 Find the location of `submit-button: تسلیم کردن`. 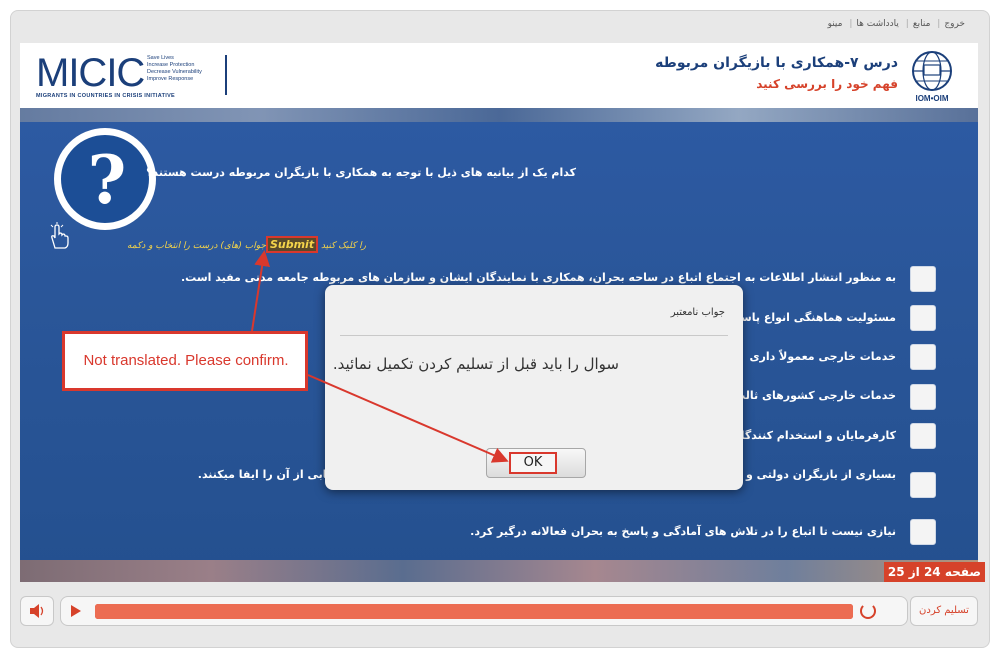

submit-button: تسلیم کردن is located at coordinates (944, 611).